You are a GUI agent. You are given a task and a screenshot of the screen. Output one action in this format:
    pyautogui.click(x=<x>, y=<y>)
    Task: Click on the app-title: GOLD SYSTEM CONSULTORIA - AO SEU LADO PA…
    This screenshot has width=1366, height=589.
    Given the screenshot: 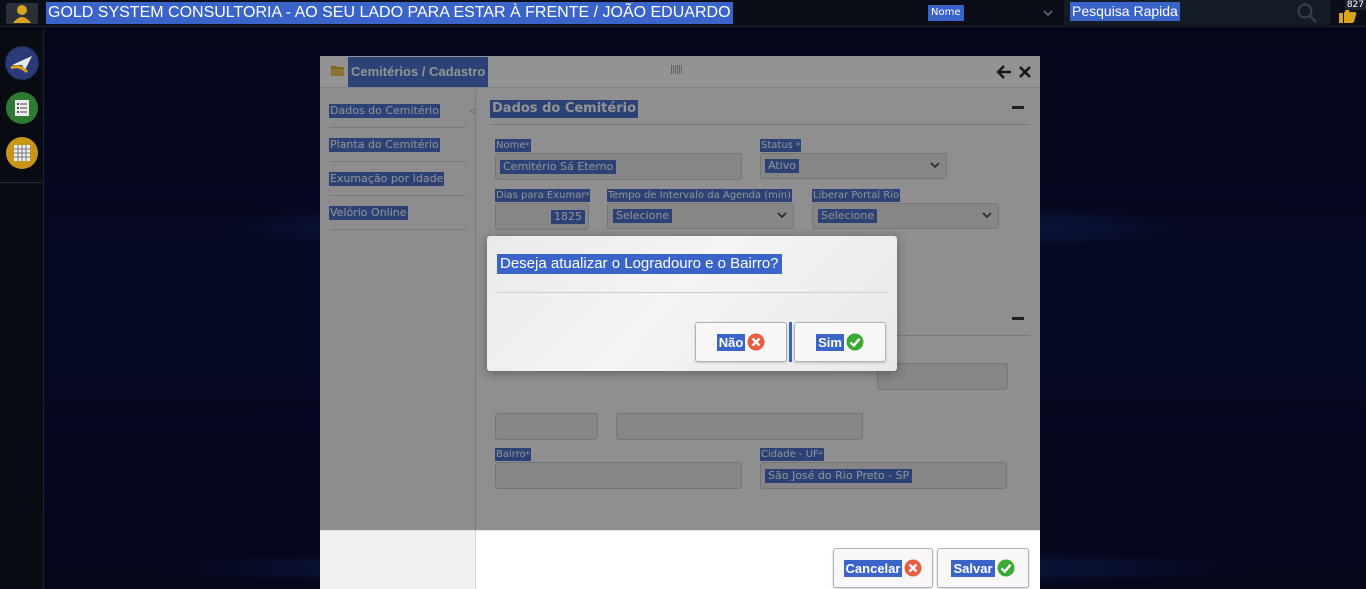 What is the action you would take?
    pyautogui.click(x=389, y=13)
    